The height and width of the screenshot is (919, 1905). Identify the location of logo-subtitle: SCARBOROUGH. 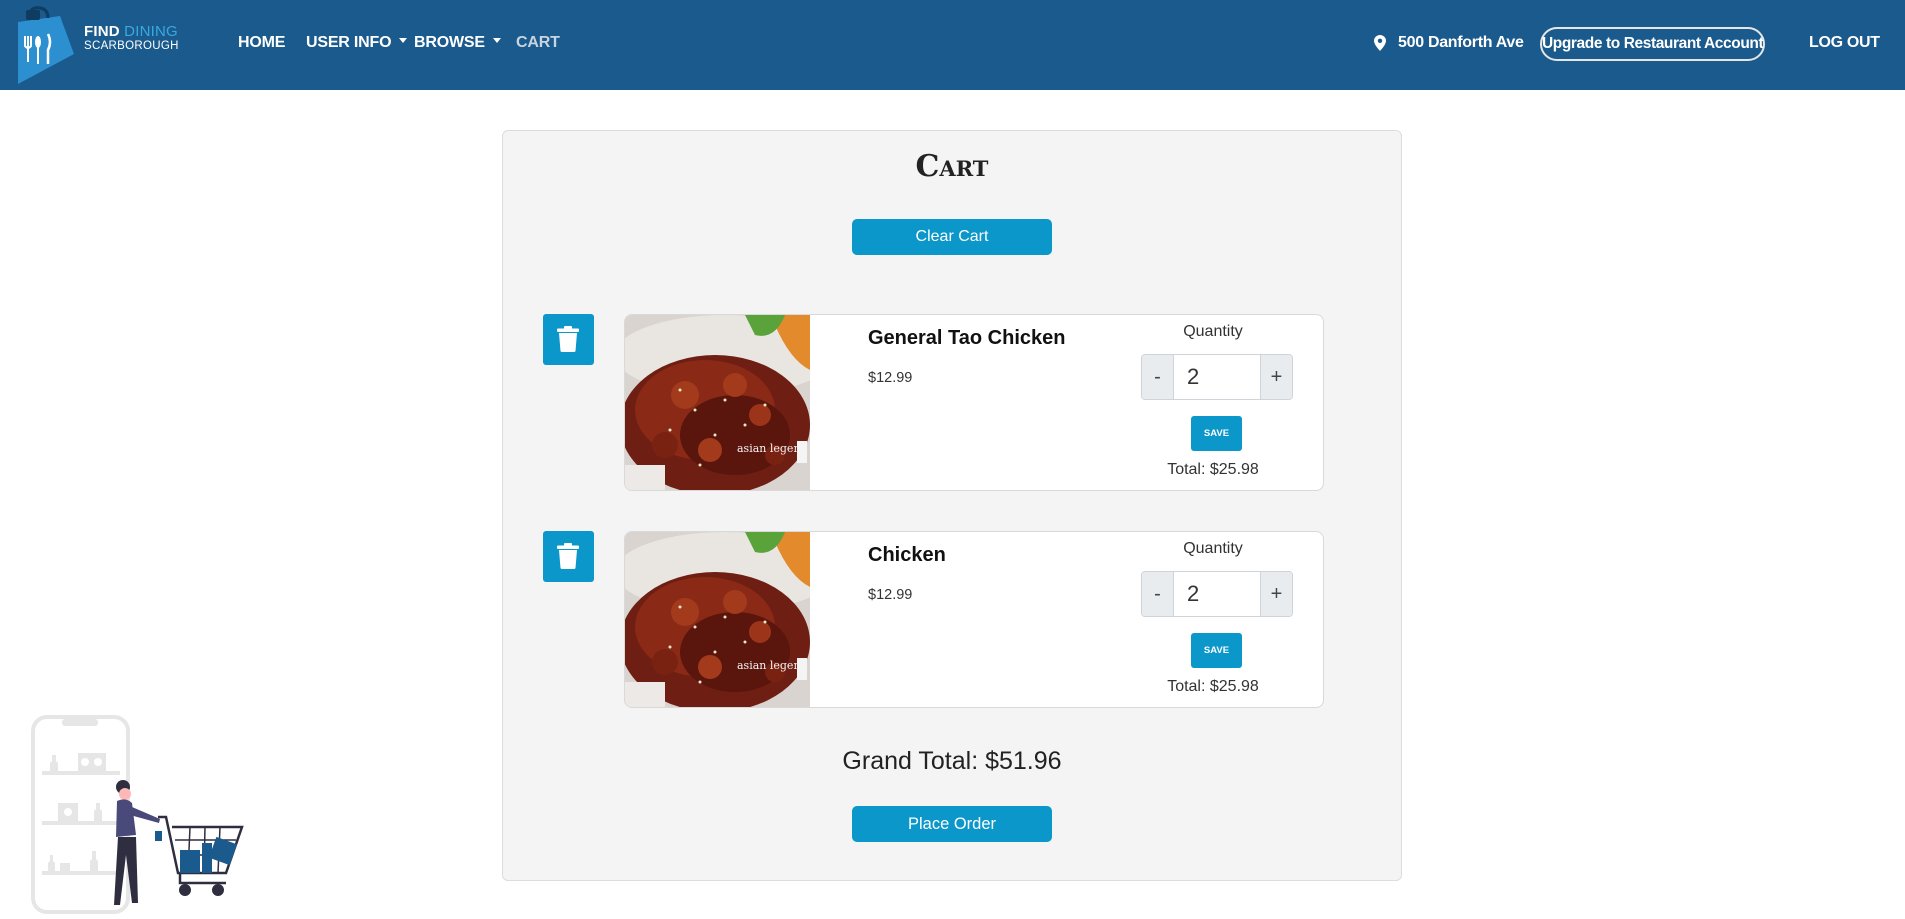
(131, 46).